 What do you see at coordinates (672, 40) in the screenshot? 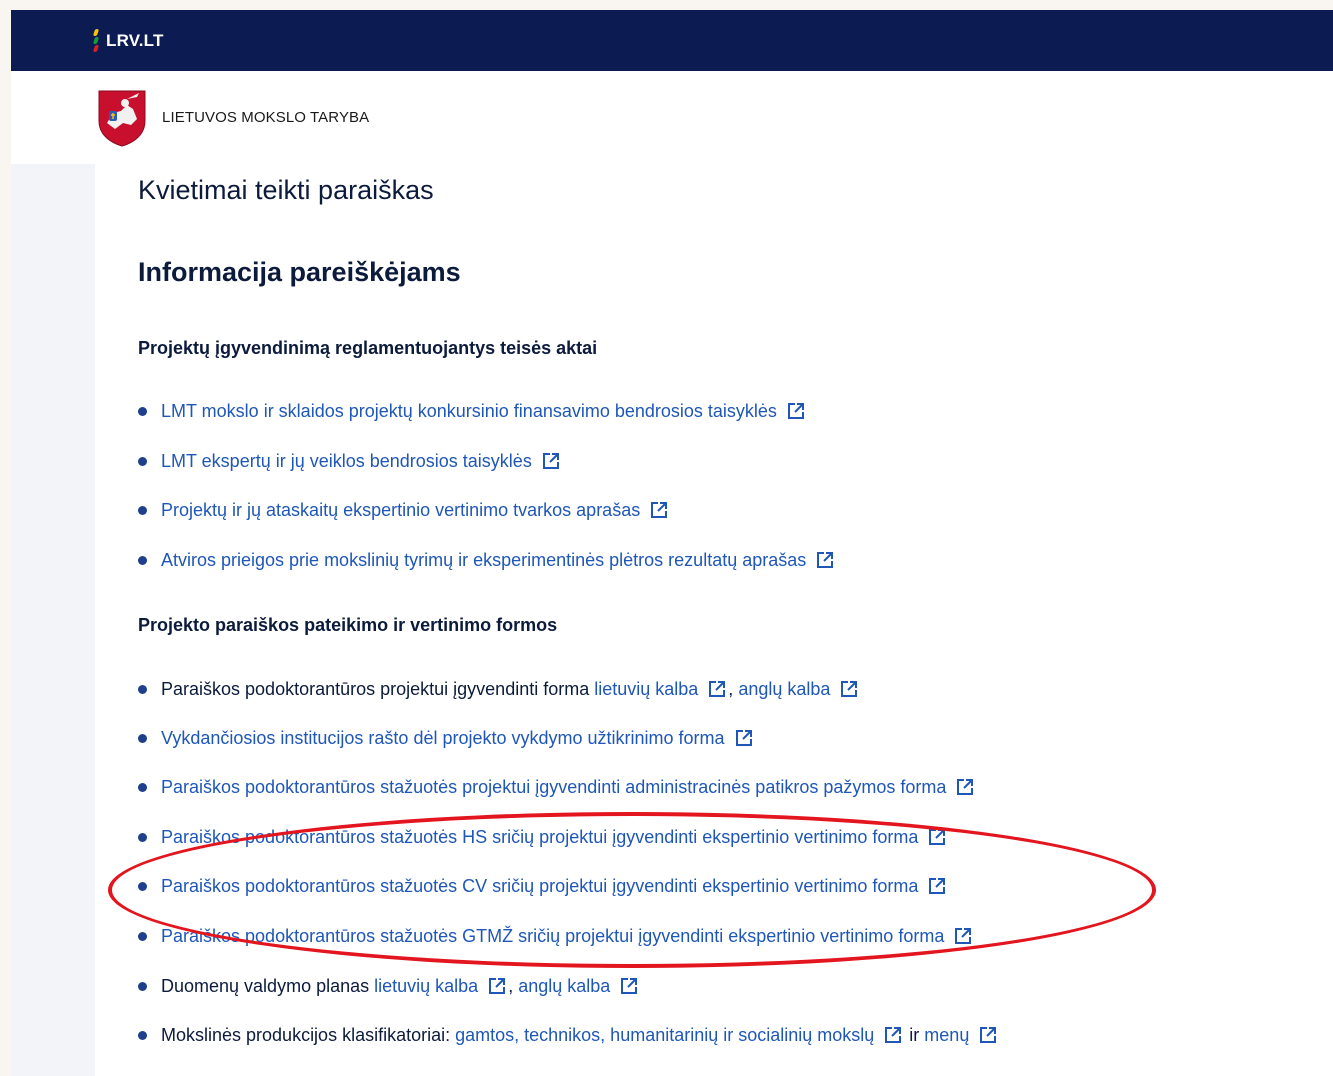
I see `government-top-bar: LRV.LT` at bounding box center [672, 40].